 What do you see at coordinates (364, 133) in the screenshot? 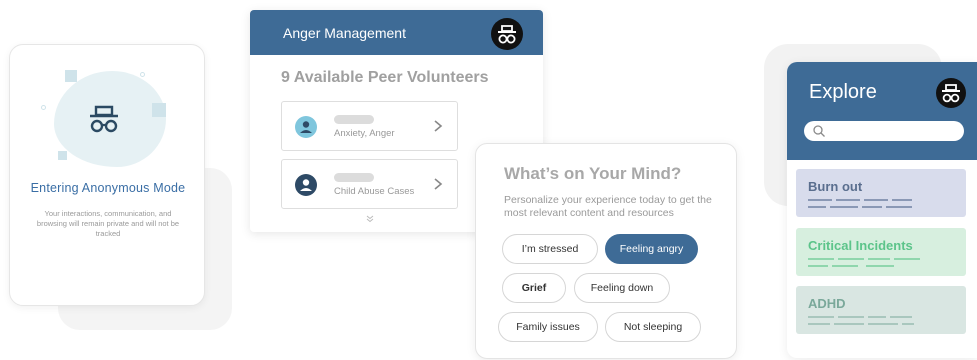
I see `volunteer-tags: Anxiety, Anger` at bounding box center [364, 133].